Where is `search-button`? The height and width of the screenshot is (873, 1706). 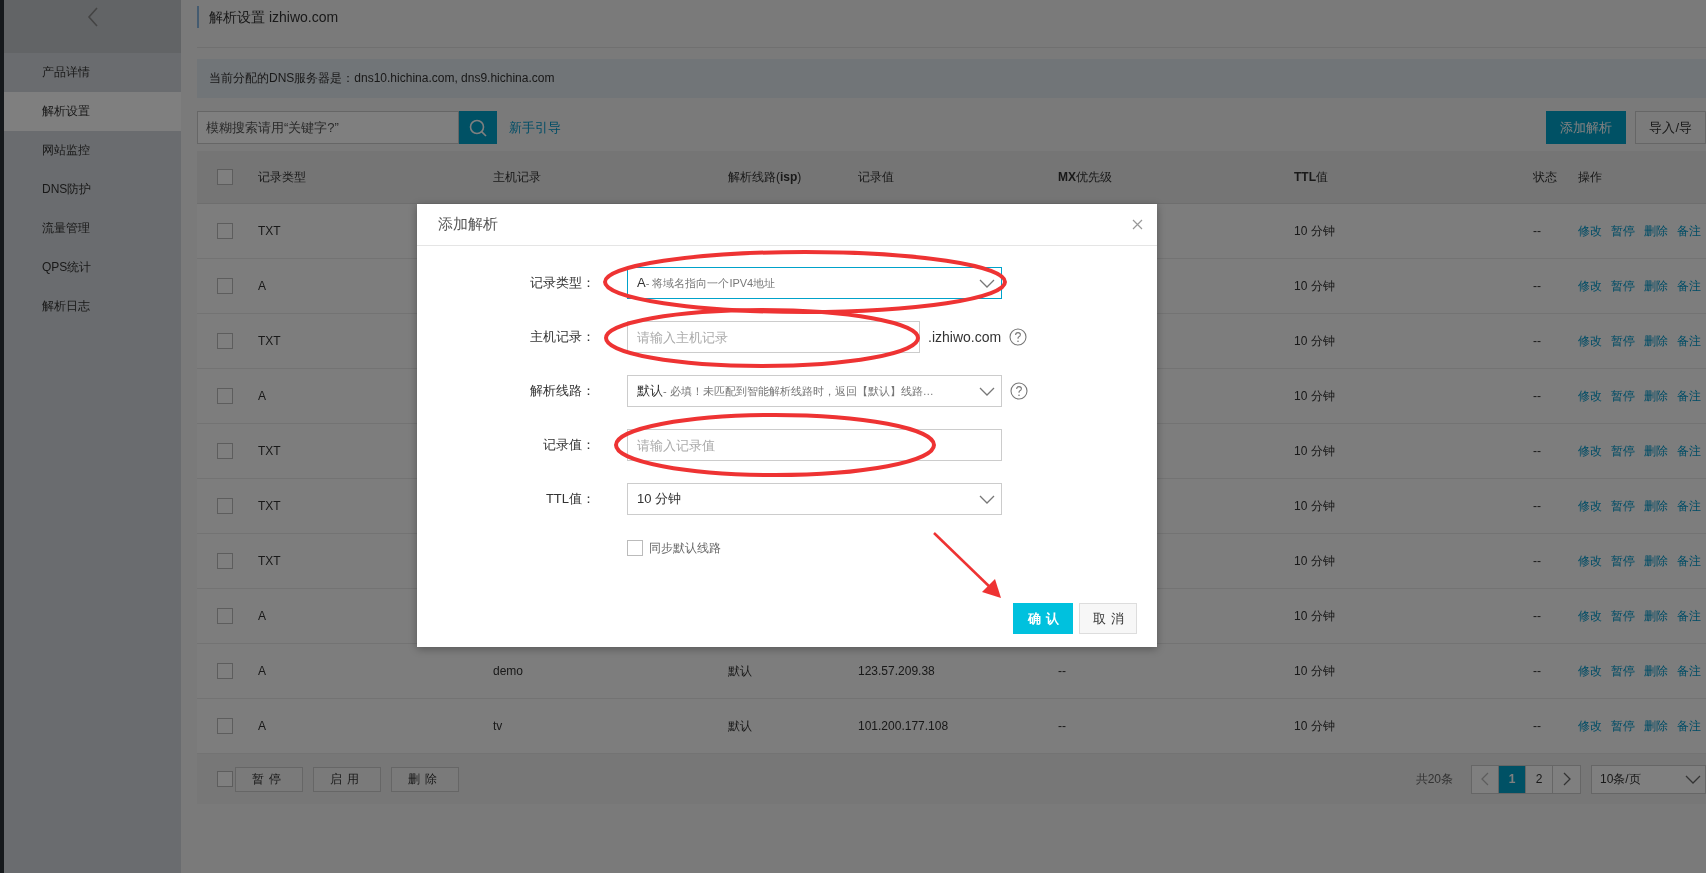 search-button is located at coordinates (478, 127).